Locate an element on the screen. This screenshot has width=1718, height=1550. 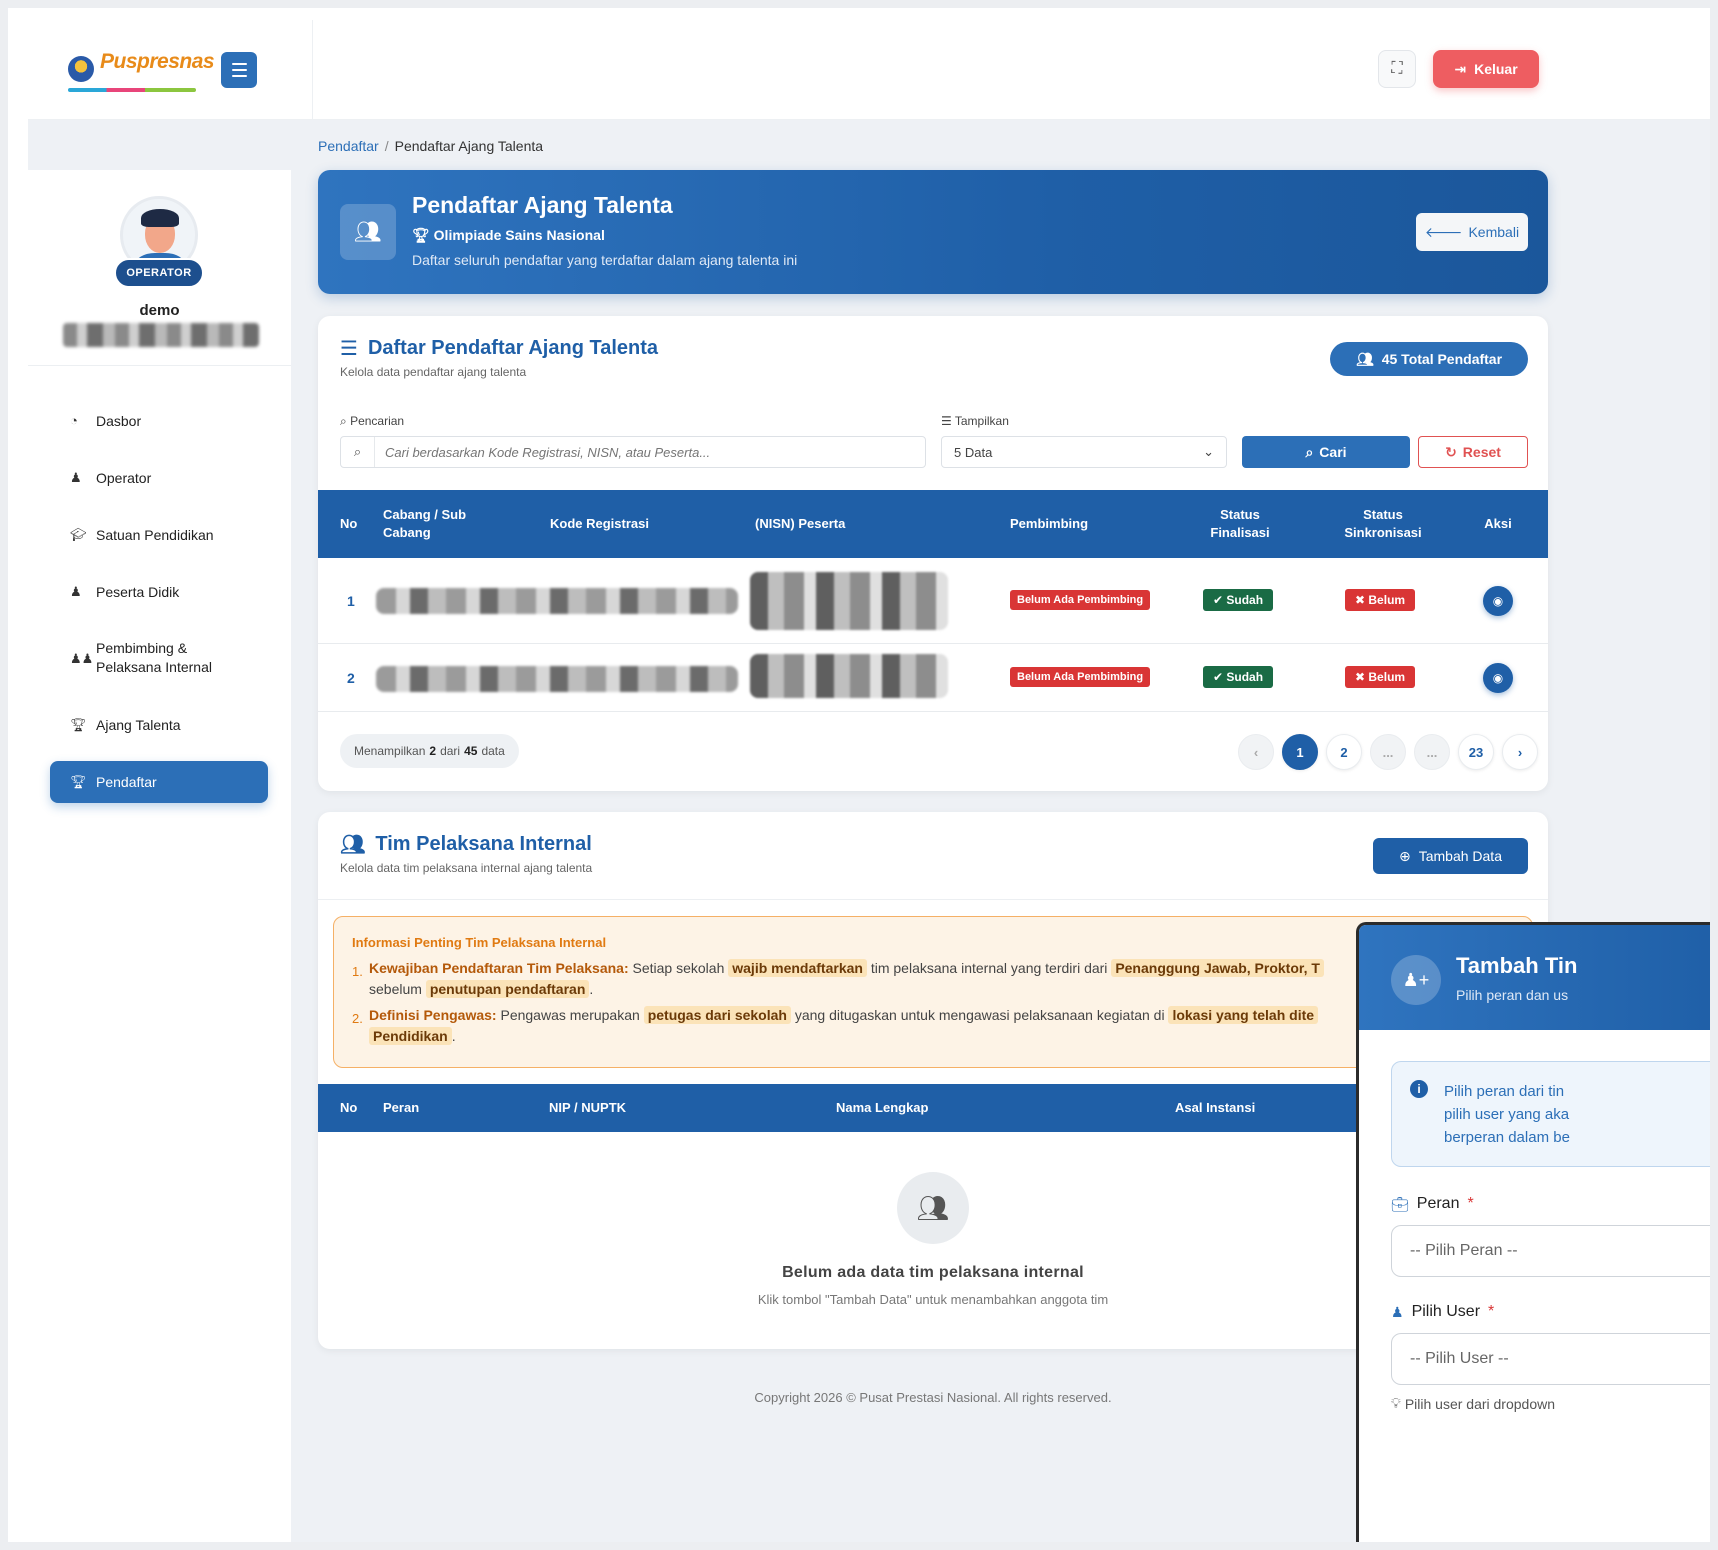
card-title: ☰ Daftar Pendaftar Ajang Talenta is located at coordinates (499, 348).